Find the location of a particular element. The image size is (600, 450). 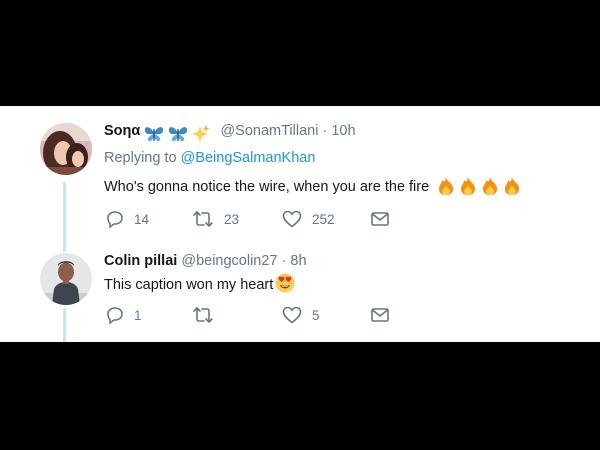

like-count: 252 is located at coordinates (323, 219).